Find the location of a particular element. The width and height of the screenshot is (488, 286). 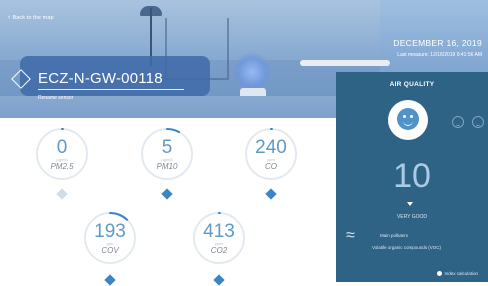

index-calculation-link: Index calculation is located at coordinates (457, 273).